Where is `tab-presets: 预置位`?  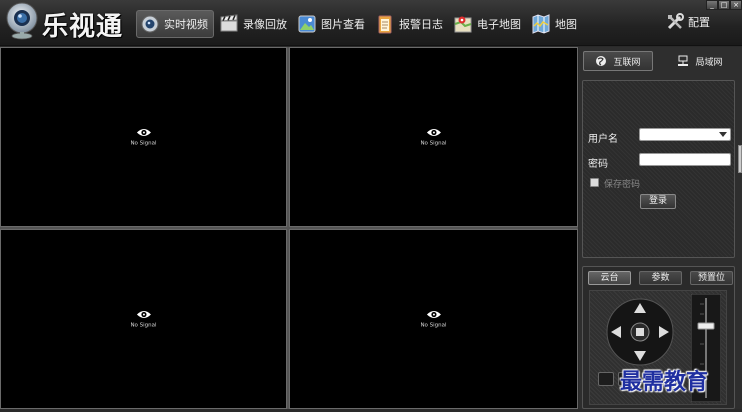 tab-presets: 预置位 is located at coordinates (711, 278).